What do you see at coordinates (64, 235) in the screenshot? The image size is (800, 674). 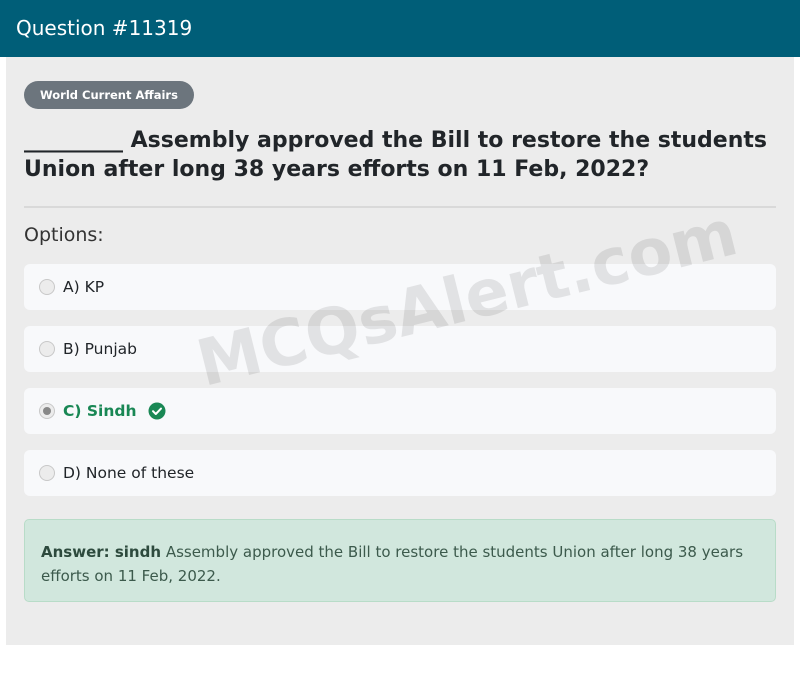 I see `options-label: Options:` at bounding box center [64, 235].